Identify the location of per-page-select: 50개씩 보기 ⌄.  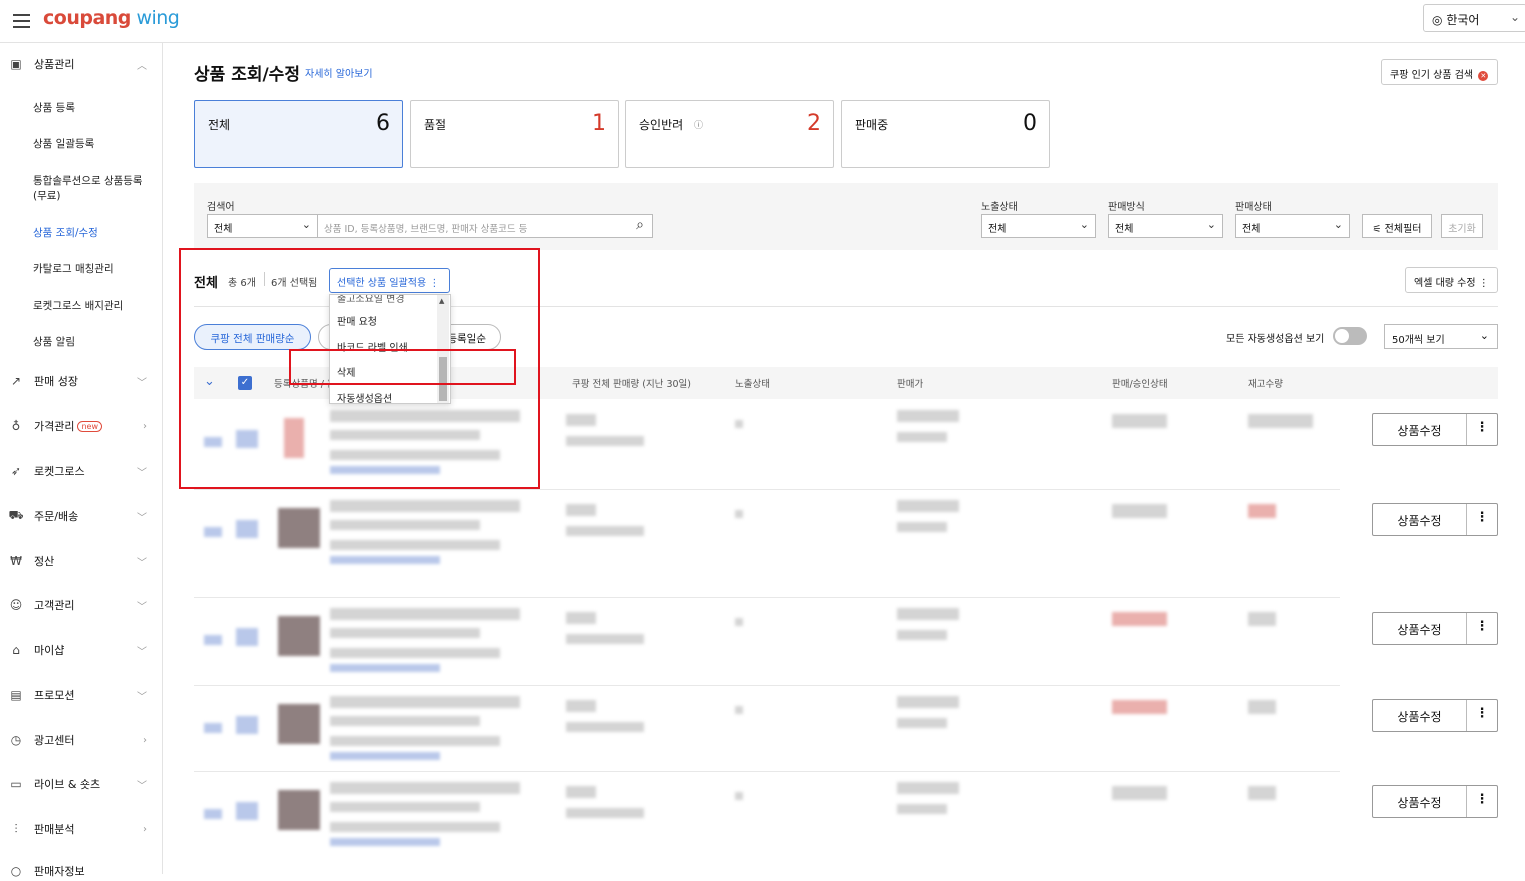
(1441, 336).